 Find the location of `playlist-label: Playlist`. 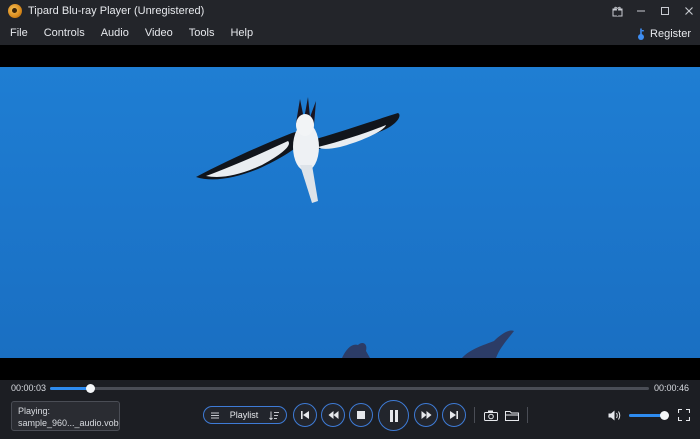

playlist-label: Playlist is located at coordinates (244, 415).